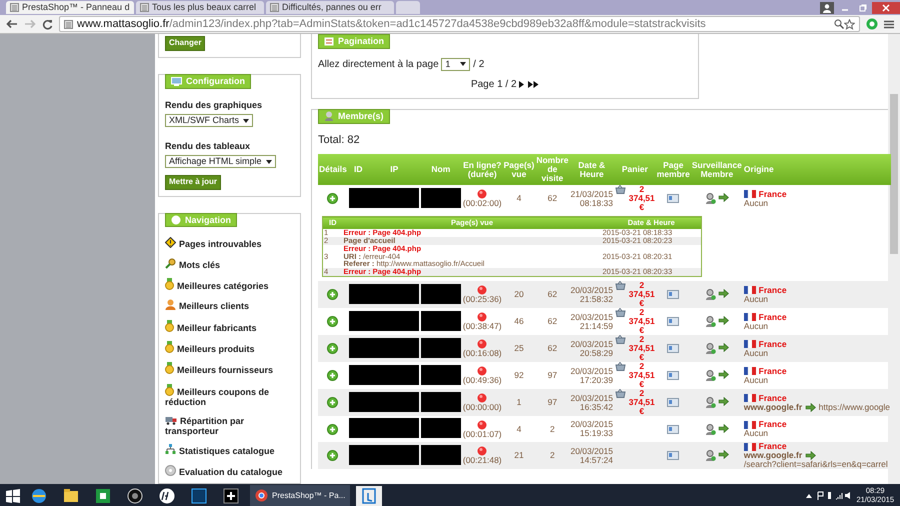 The image size is (900, 506). Describe the element at coordinates (872, 24) in the screenshot. I see `extension-icon` at that location.